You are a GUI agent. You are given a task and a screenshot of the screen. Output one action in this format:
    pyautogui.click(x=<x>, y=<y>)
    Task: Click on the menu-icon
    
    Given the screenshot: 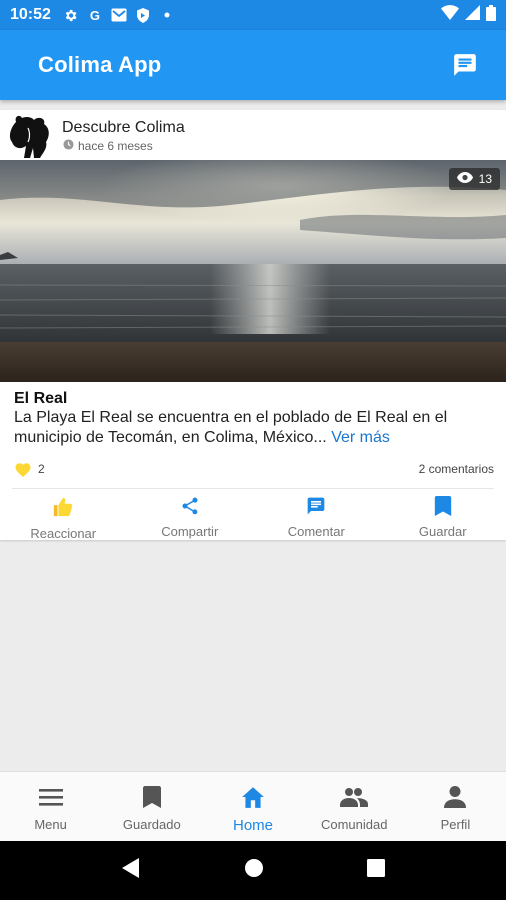 What is the action you would take?
    pyautogui.click(x=50, y=799)
    